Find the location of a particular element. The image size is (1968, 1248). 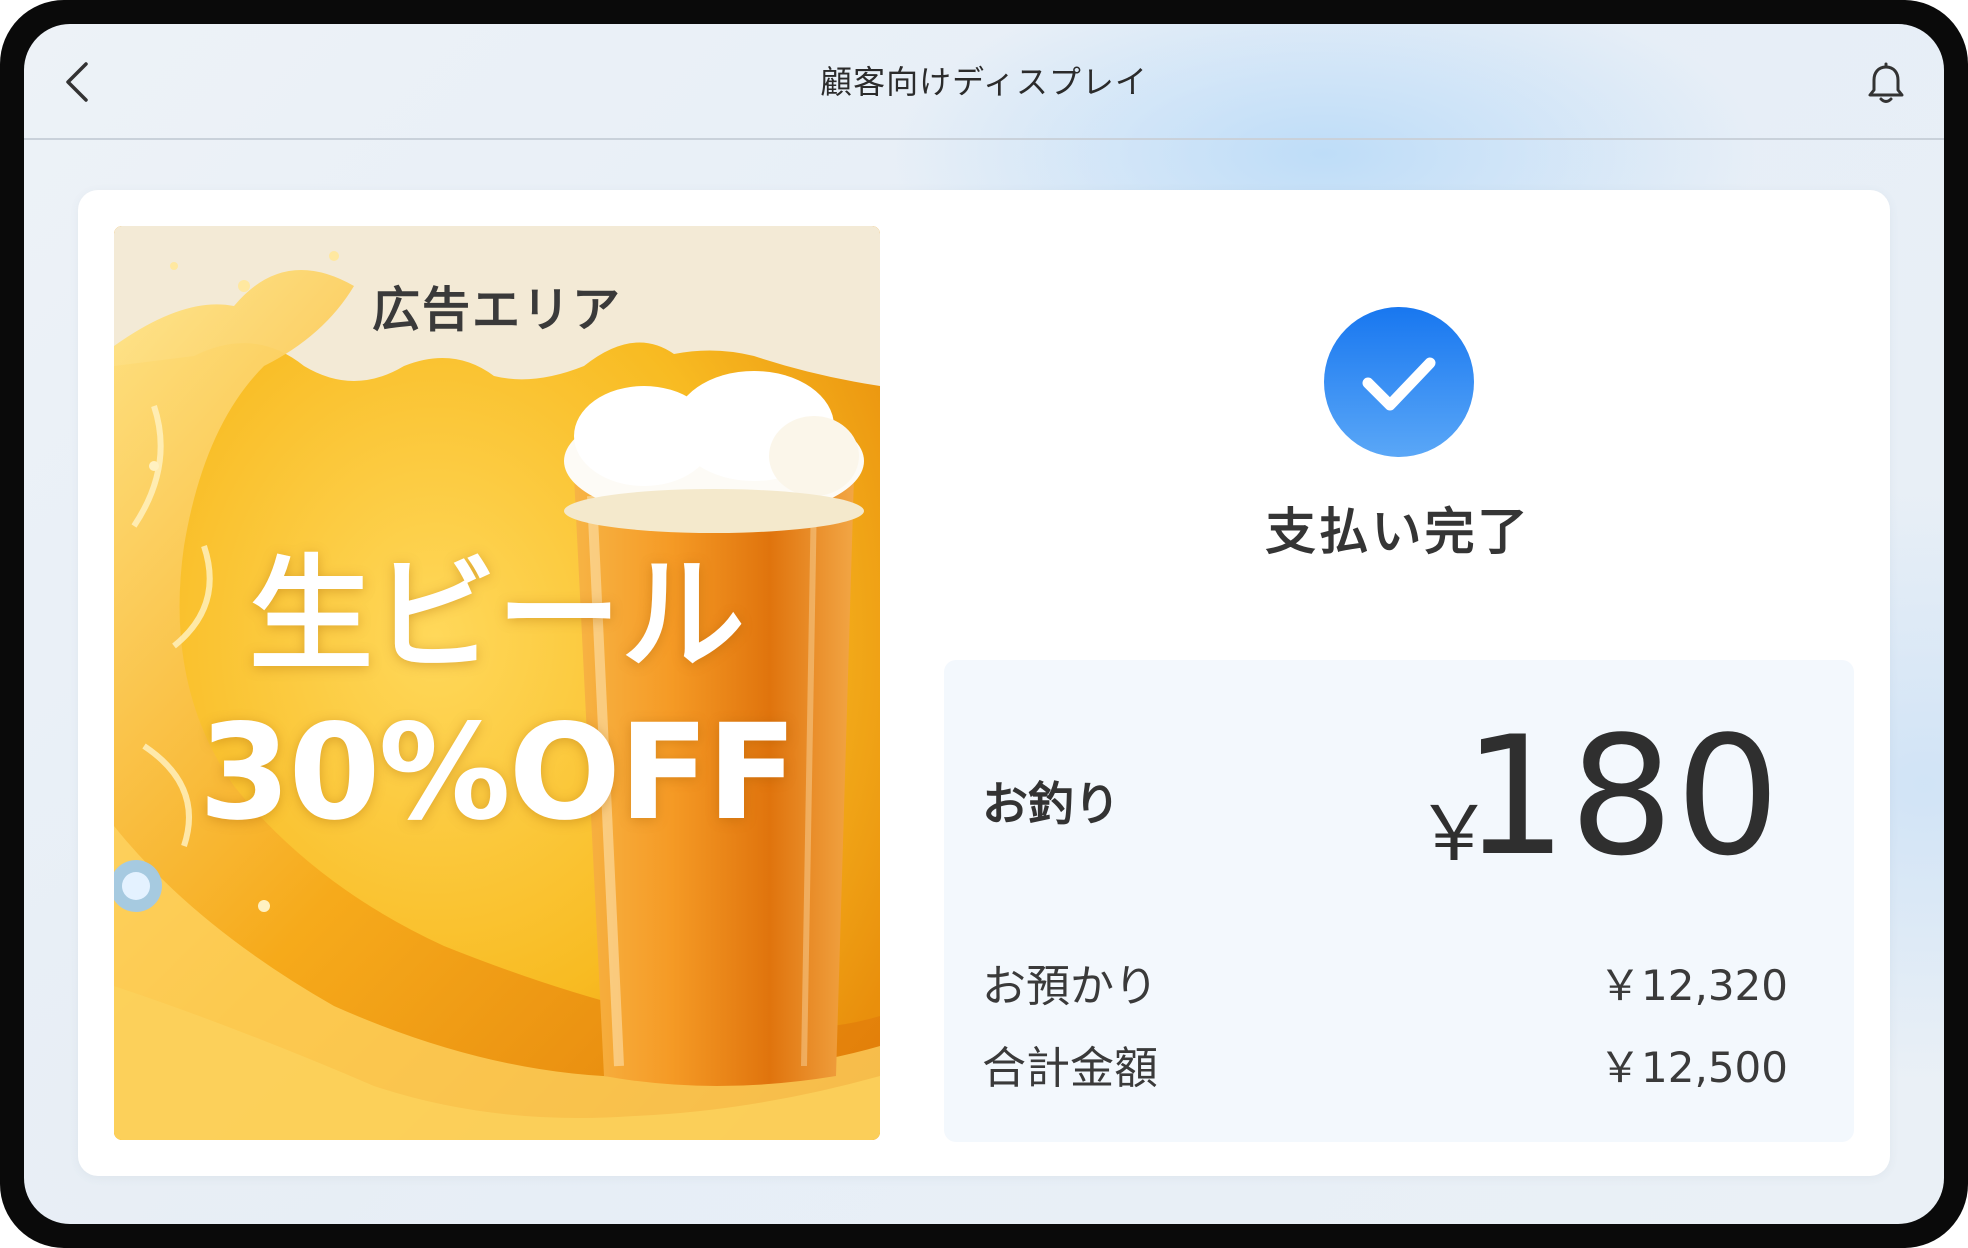

check-circle-icon is located at coordinates (1399, 382).